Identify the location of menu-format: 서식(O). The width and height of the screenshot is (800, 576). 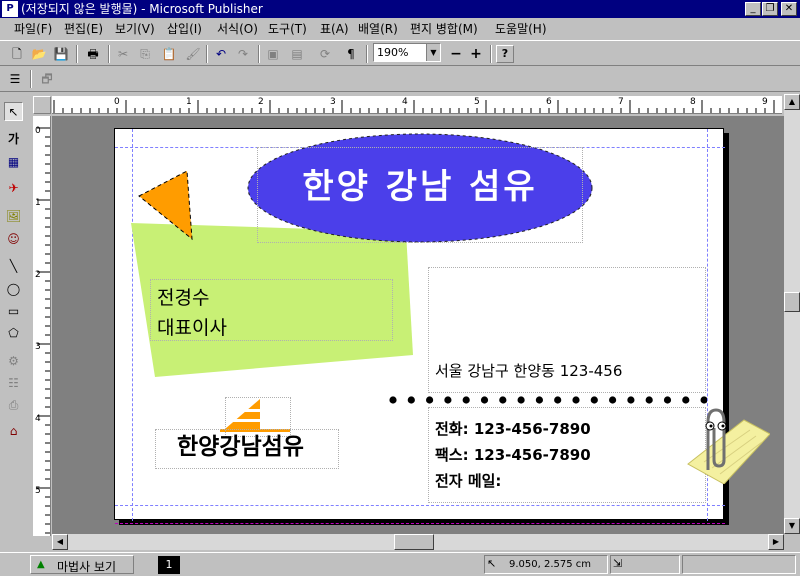
(237, 29).